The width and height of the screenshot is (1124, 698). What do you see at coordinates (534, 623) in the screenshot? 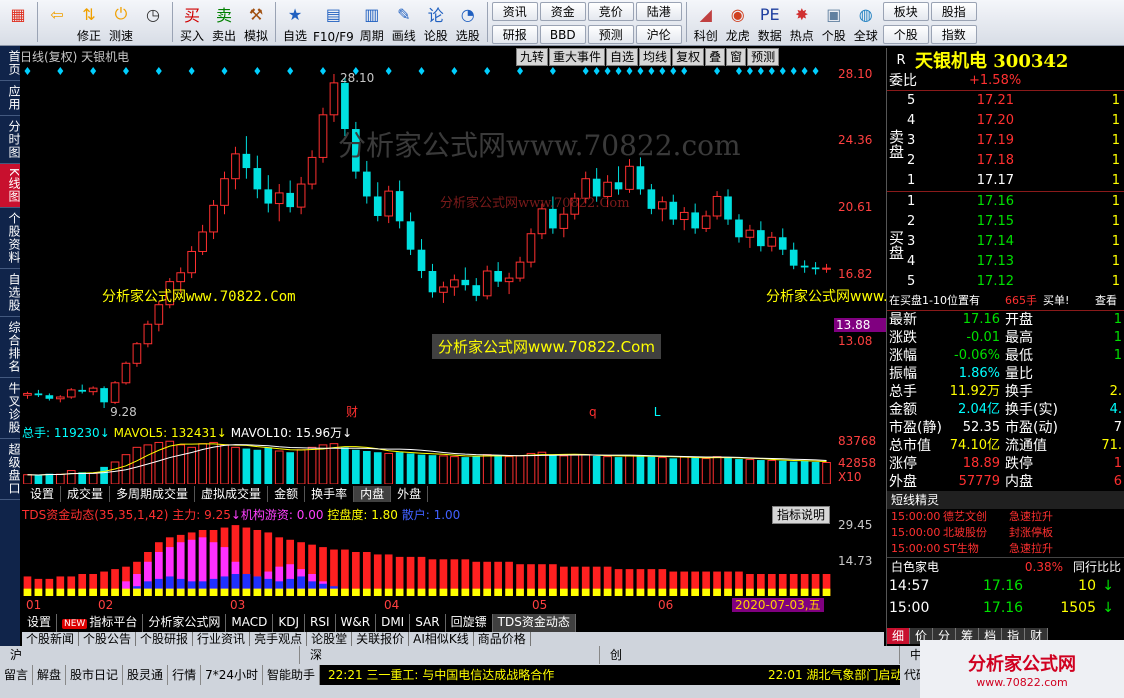
I see `indicator-tab: TDS资金动态` at bounding box center [534, 623].